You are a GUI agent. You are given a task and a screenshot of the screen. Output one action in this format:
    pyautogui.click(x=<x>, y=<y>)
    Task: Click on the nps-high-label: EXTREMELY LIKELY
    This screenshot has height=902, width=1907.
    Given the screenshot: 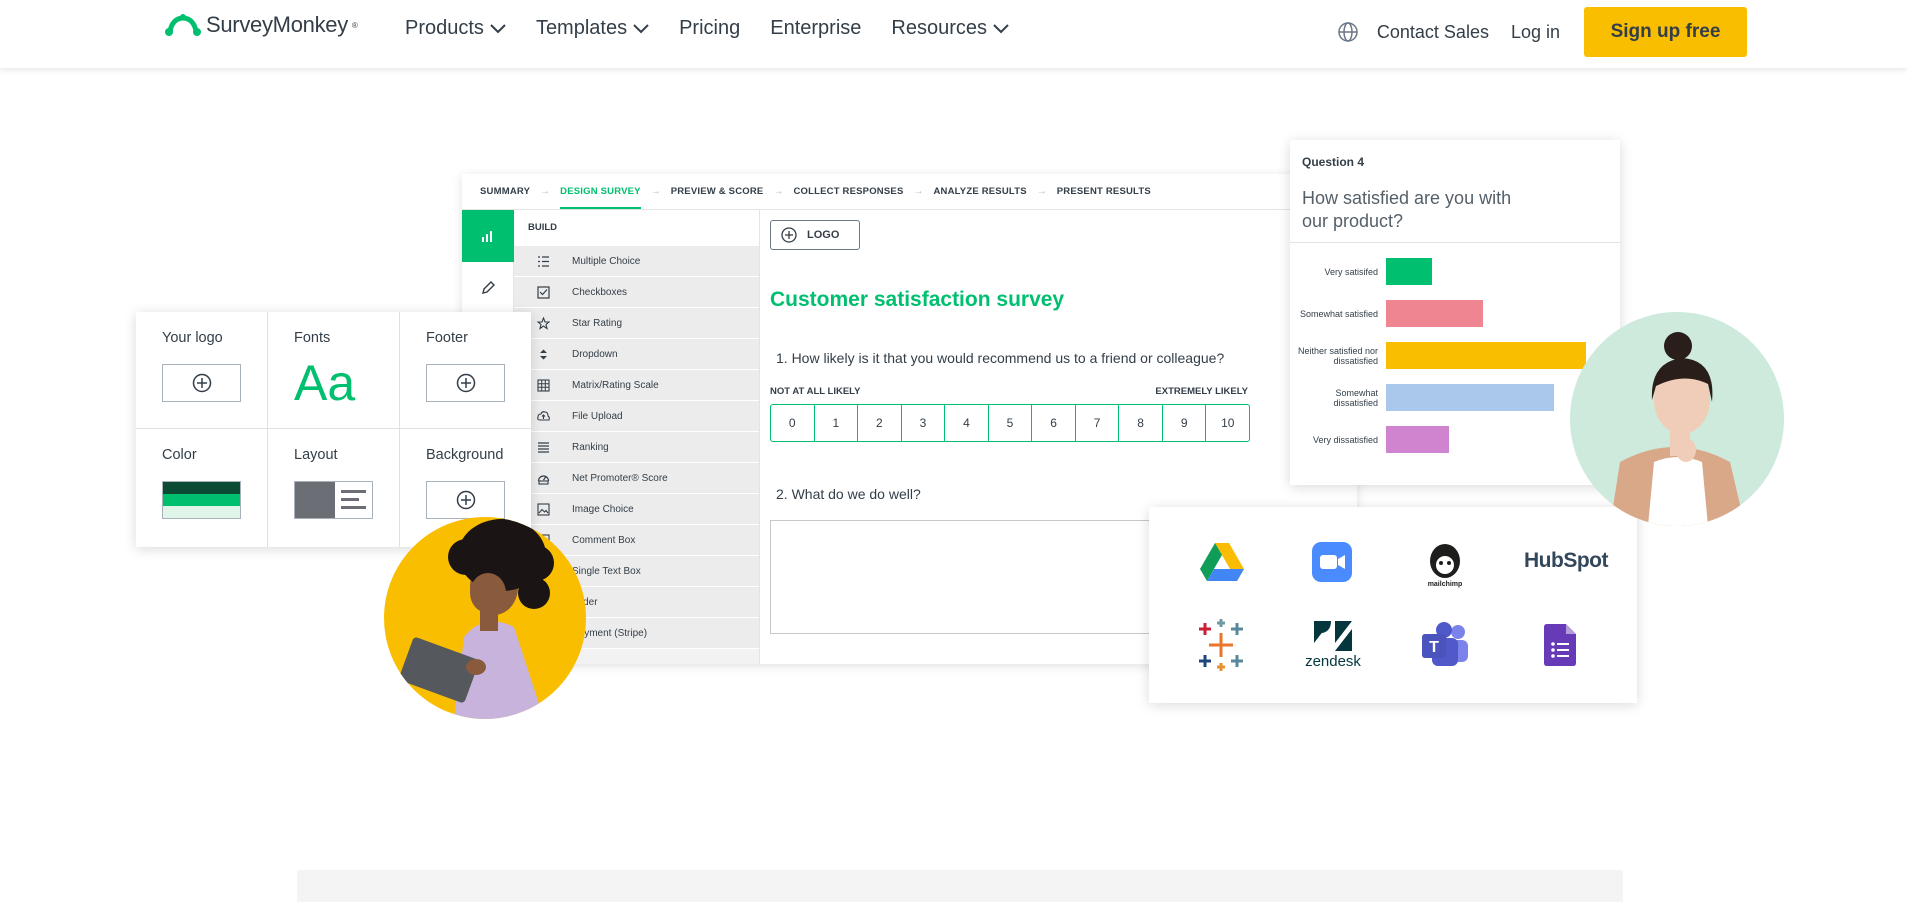 What is the action you would take?
    pyautogui.click(x=1201, y=391)
    